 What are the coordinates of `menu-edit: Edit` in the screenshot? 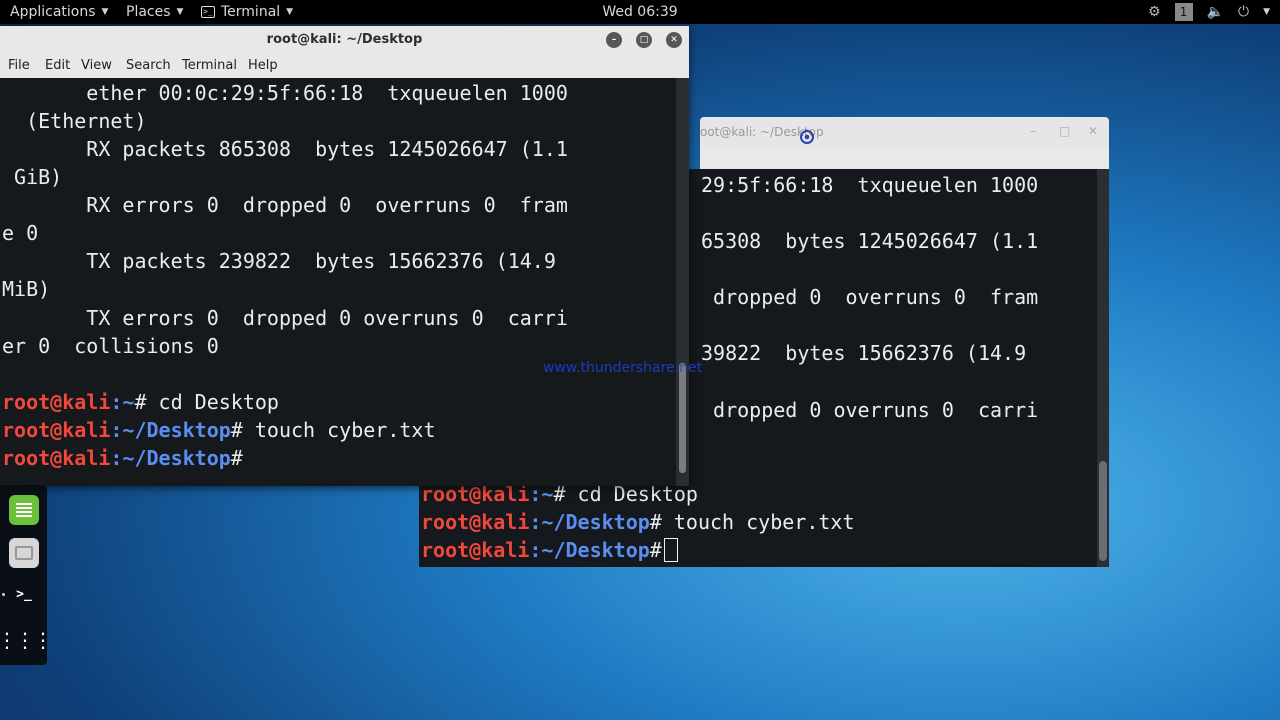 It's located at (57, 65).